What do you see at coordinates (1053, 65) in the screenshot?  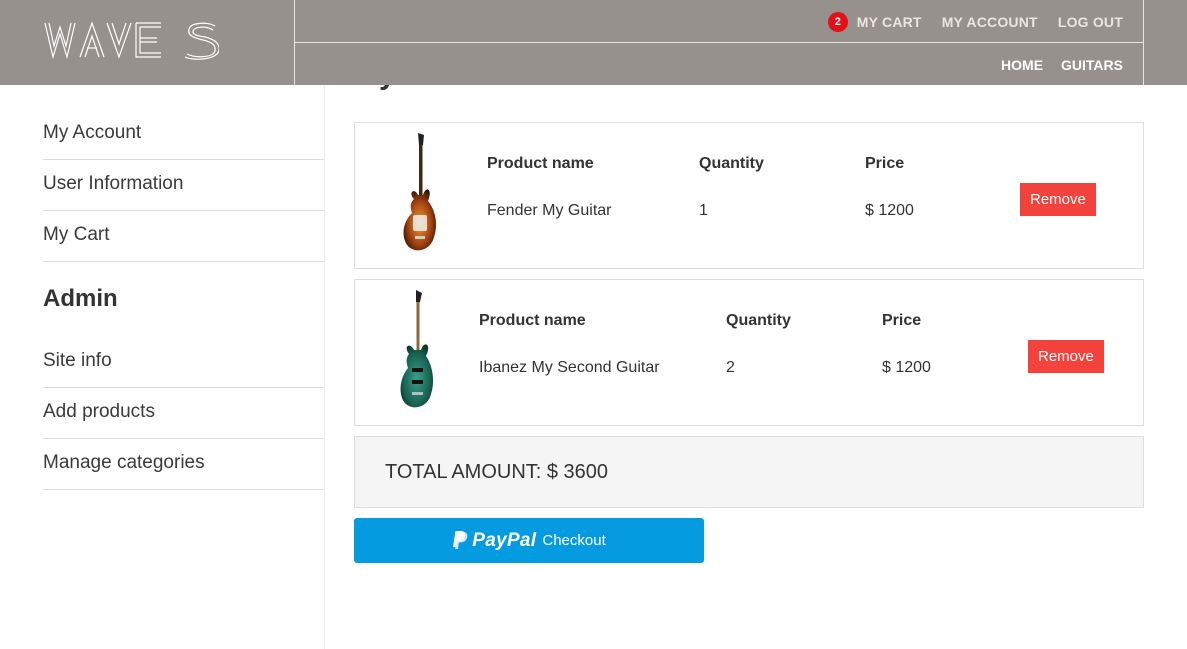 I see `header-bottom-links: HOME GUITARS` at bounding box center [1053, 65].